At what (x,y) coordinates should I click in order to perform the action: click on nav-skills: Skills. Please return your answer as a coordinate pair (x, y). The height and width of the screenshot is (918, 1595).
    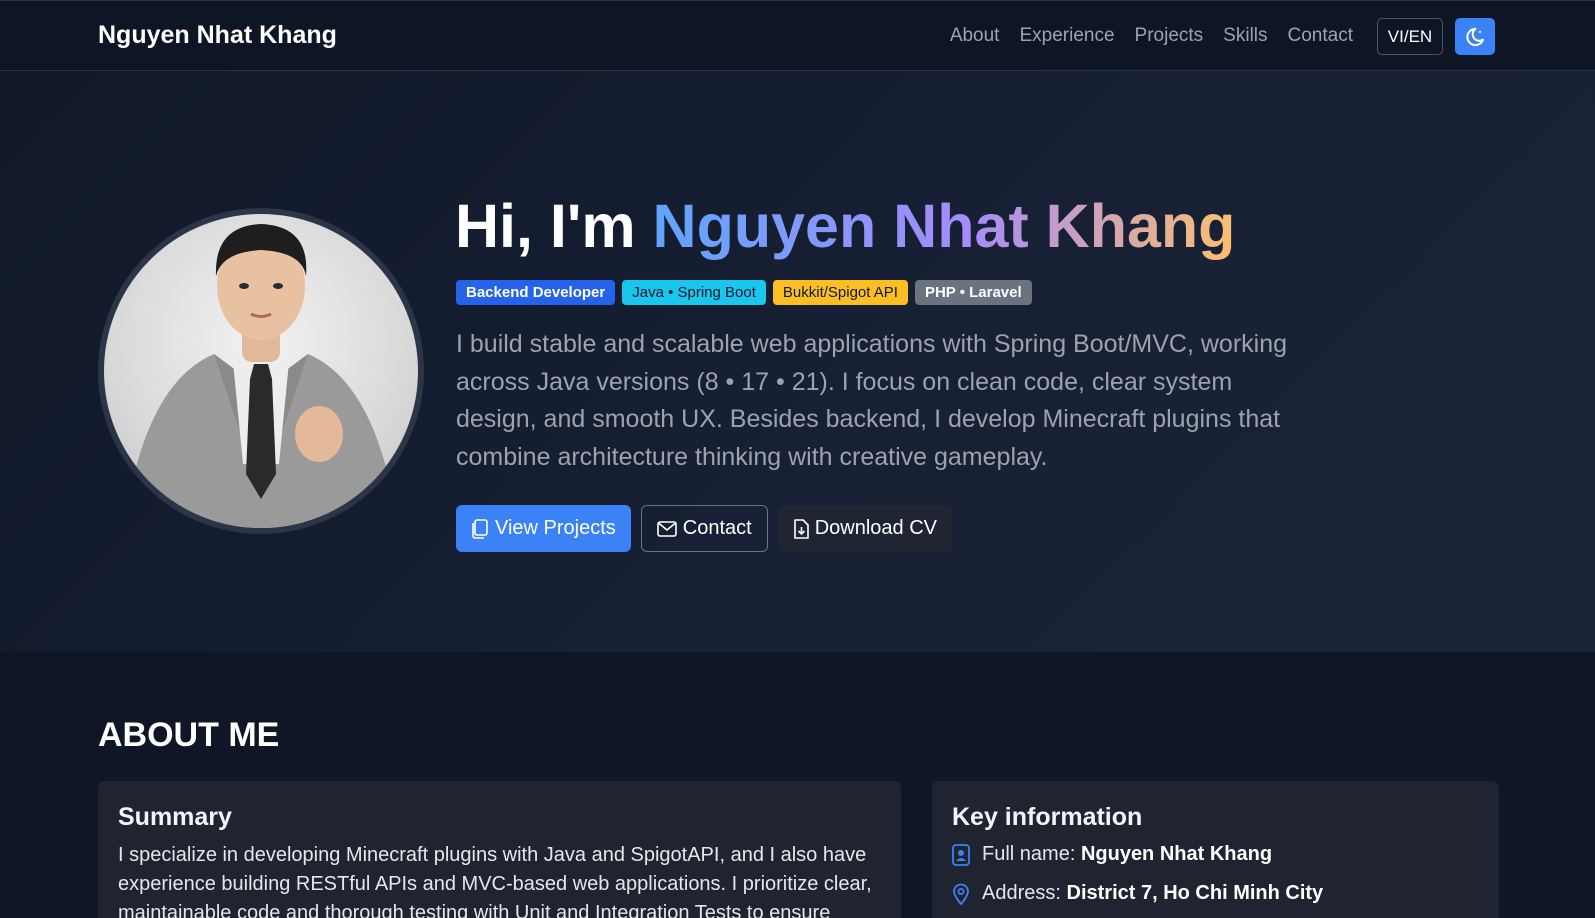
    Looking at the image, I should click on (1245, 36).